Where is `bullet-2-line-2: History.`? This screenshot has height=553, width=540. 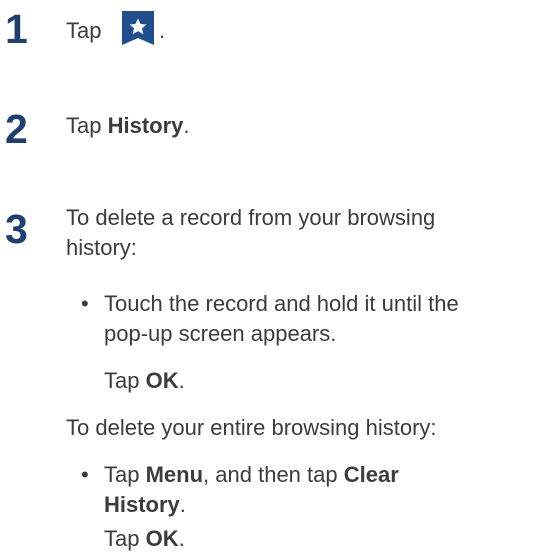 bullet-2-line-2: History. is located at coordinates (145, 504).